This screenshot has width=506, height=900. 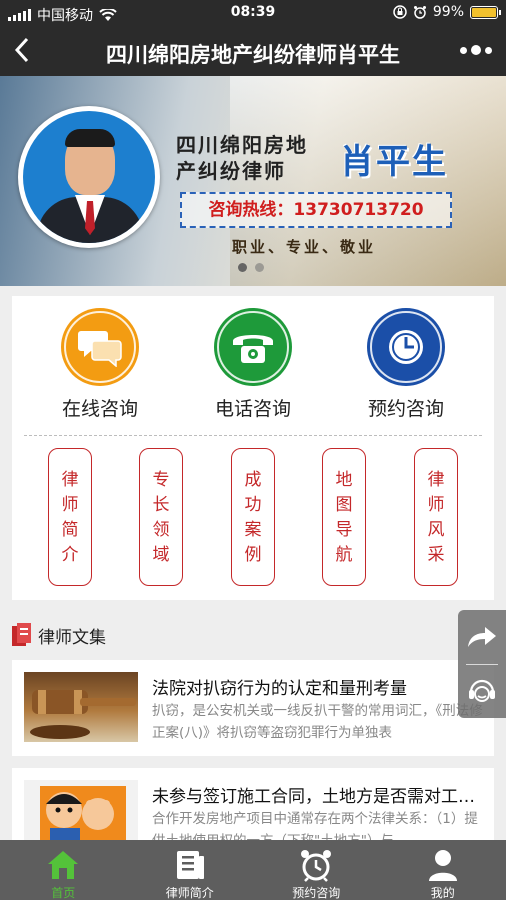 What do you see at coordinates (253, 435) in the screenshot?
I see `divider` at bounding box center [253, 435].